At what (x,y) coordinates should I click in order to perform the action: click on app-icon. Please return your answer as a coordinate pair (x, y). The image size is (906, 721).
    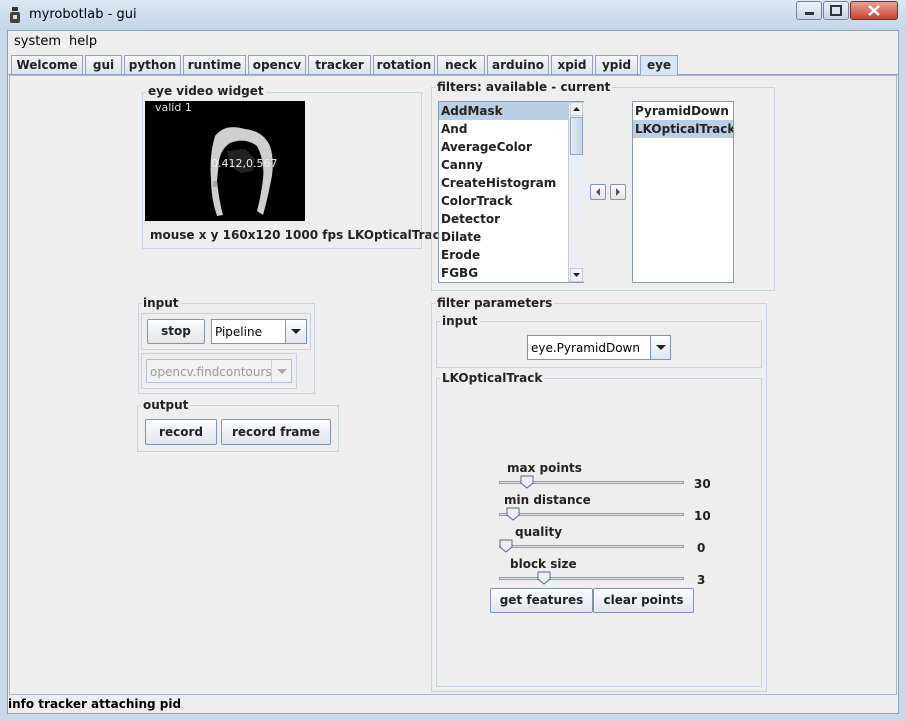
    Looking at the image, I should click on (15, 15).